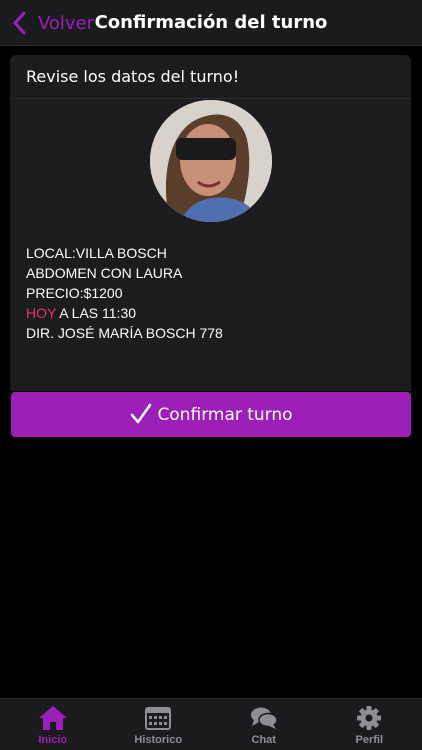 The height and width of the screenshot is (750, 422). I want to click on page-title: Confirmación del turno, so click(211, 22).